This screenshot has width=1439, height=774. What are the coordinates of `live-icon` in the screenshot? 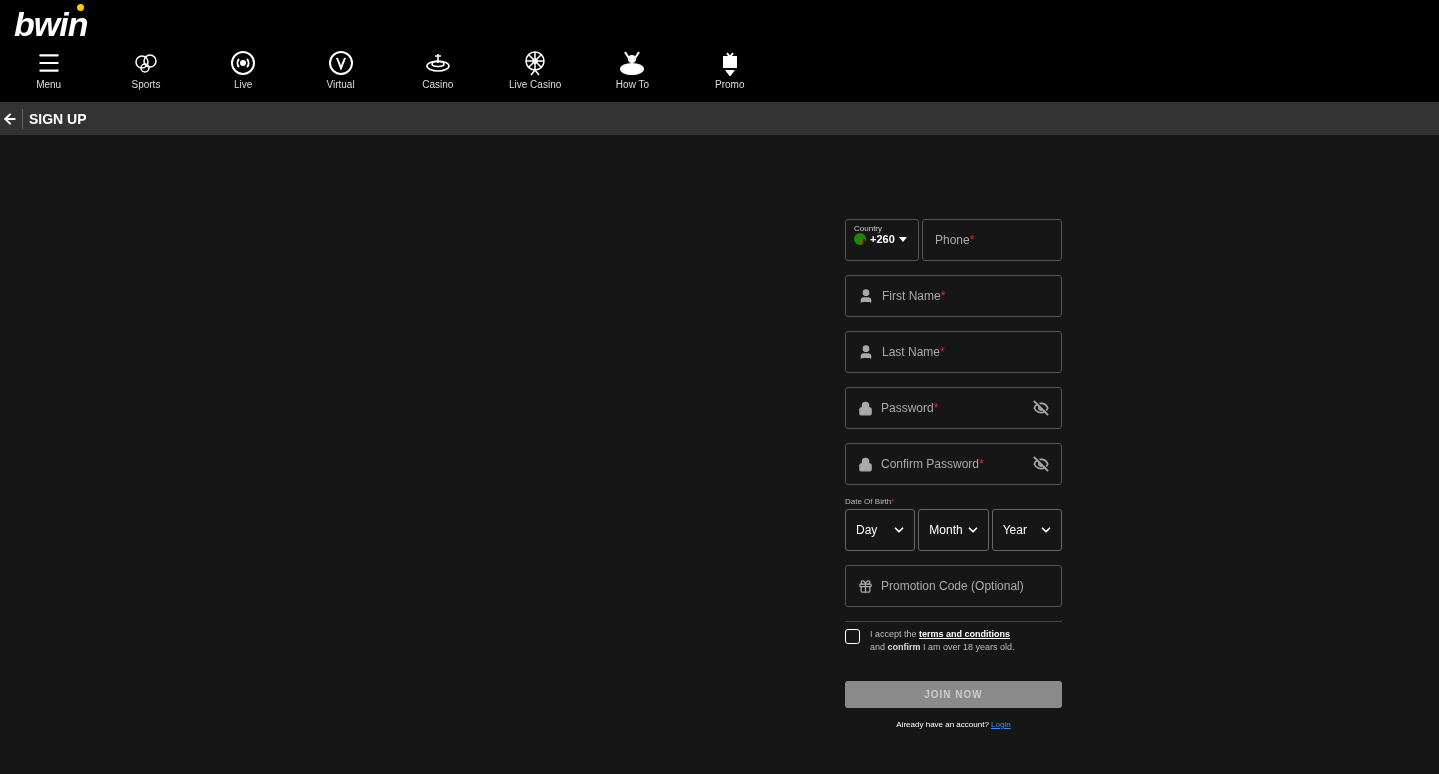 It's located at (243, 63).